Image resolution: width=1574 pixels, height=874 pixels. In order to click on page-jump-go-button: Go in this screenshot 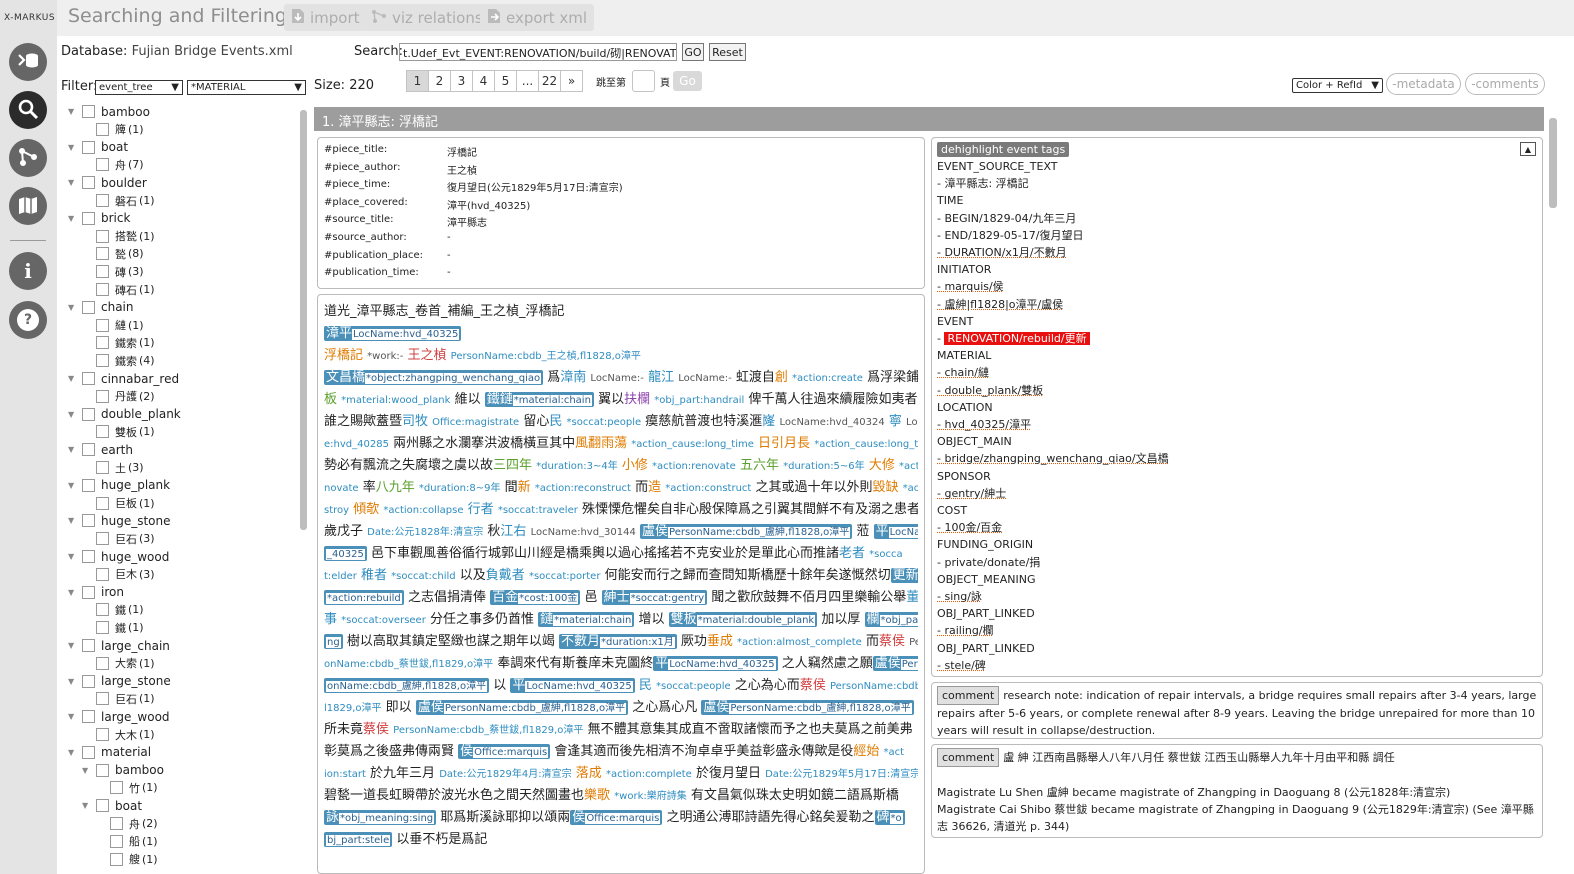, I will do `click(687, 81)`.